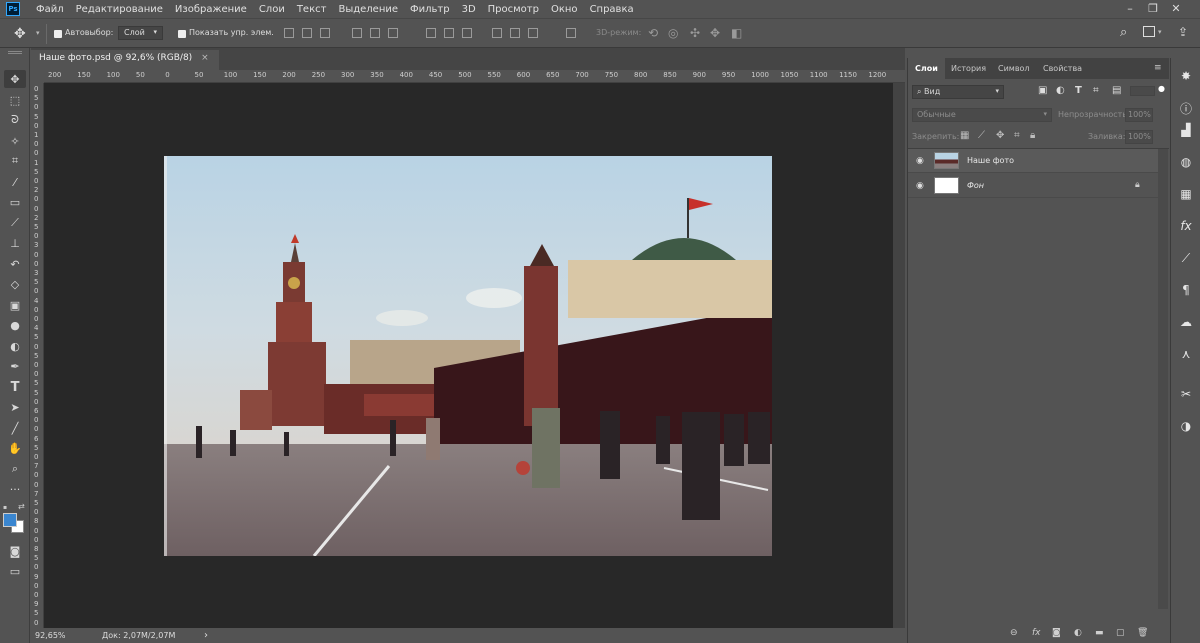 The width and height of the screenshot is (1200, 643). What do you see at coordinates (515, 33) in the screenshot?
I see `distribute-horizontal-center-icon` at bounding box center [515, 33].